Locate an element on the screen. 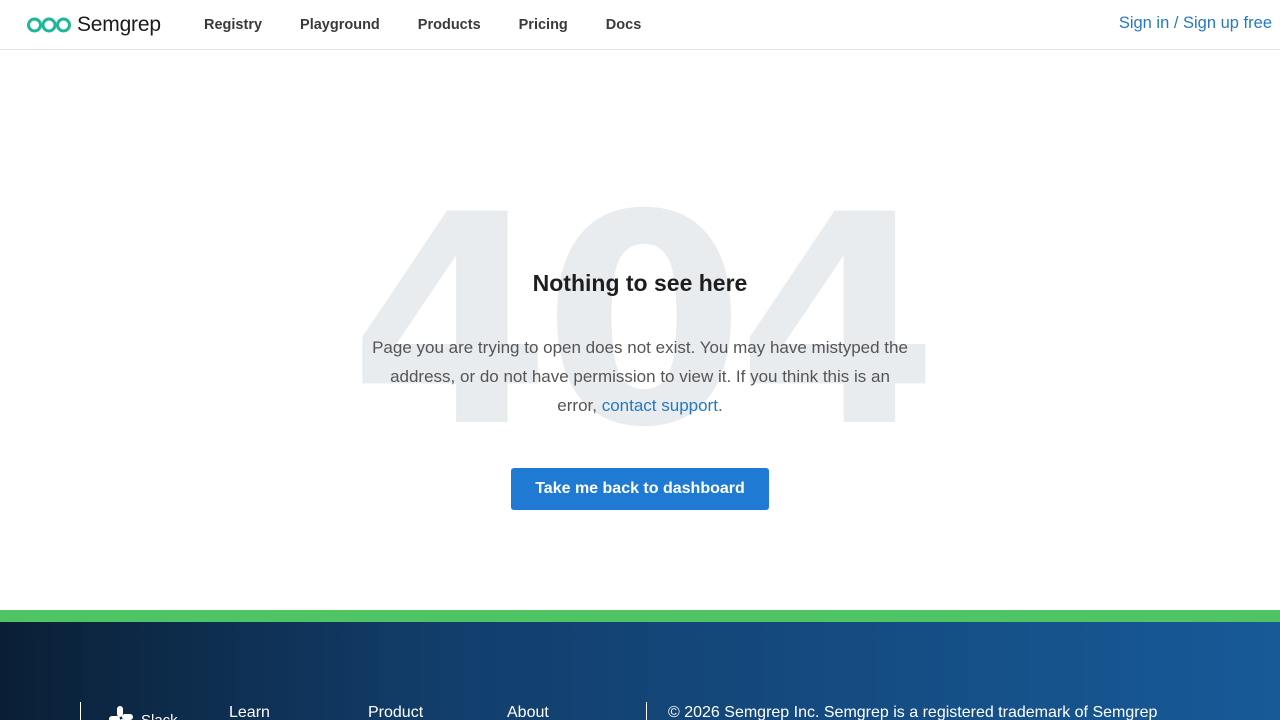  nav-docs: Docs is located at coordinates (623, 25).